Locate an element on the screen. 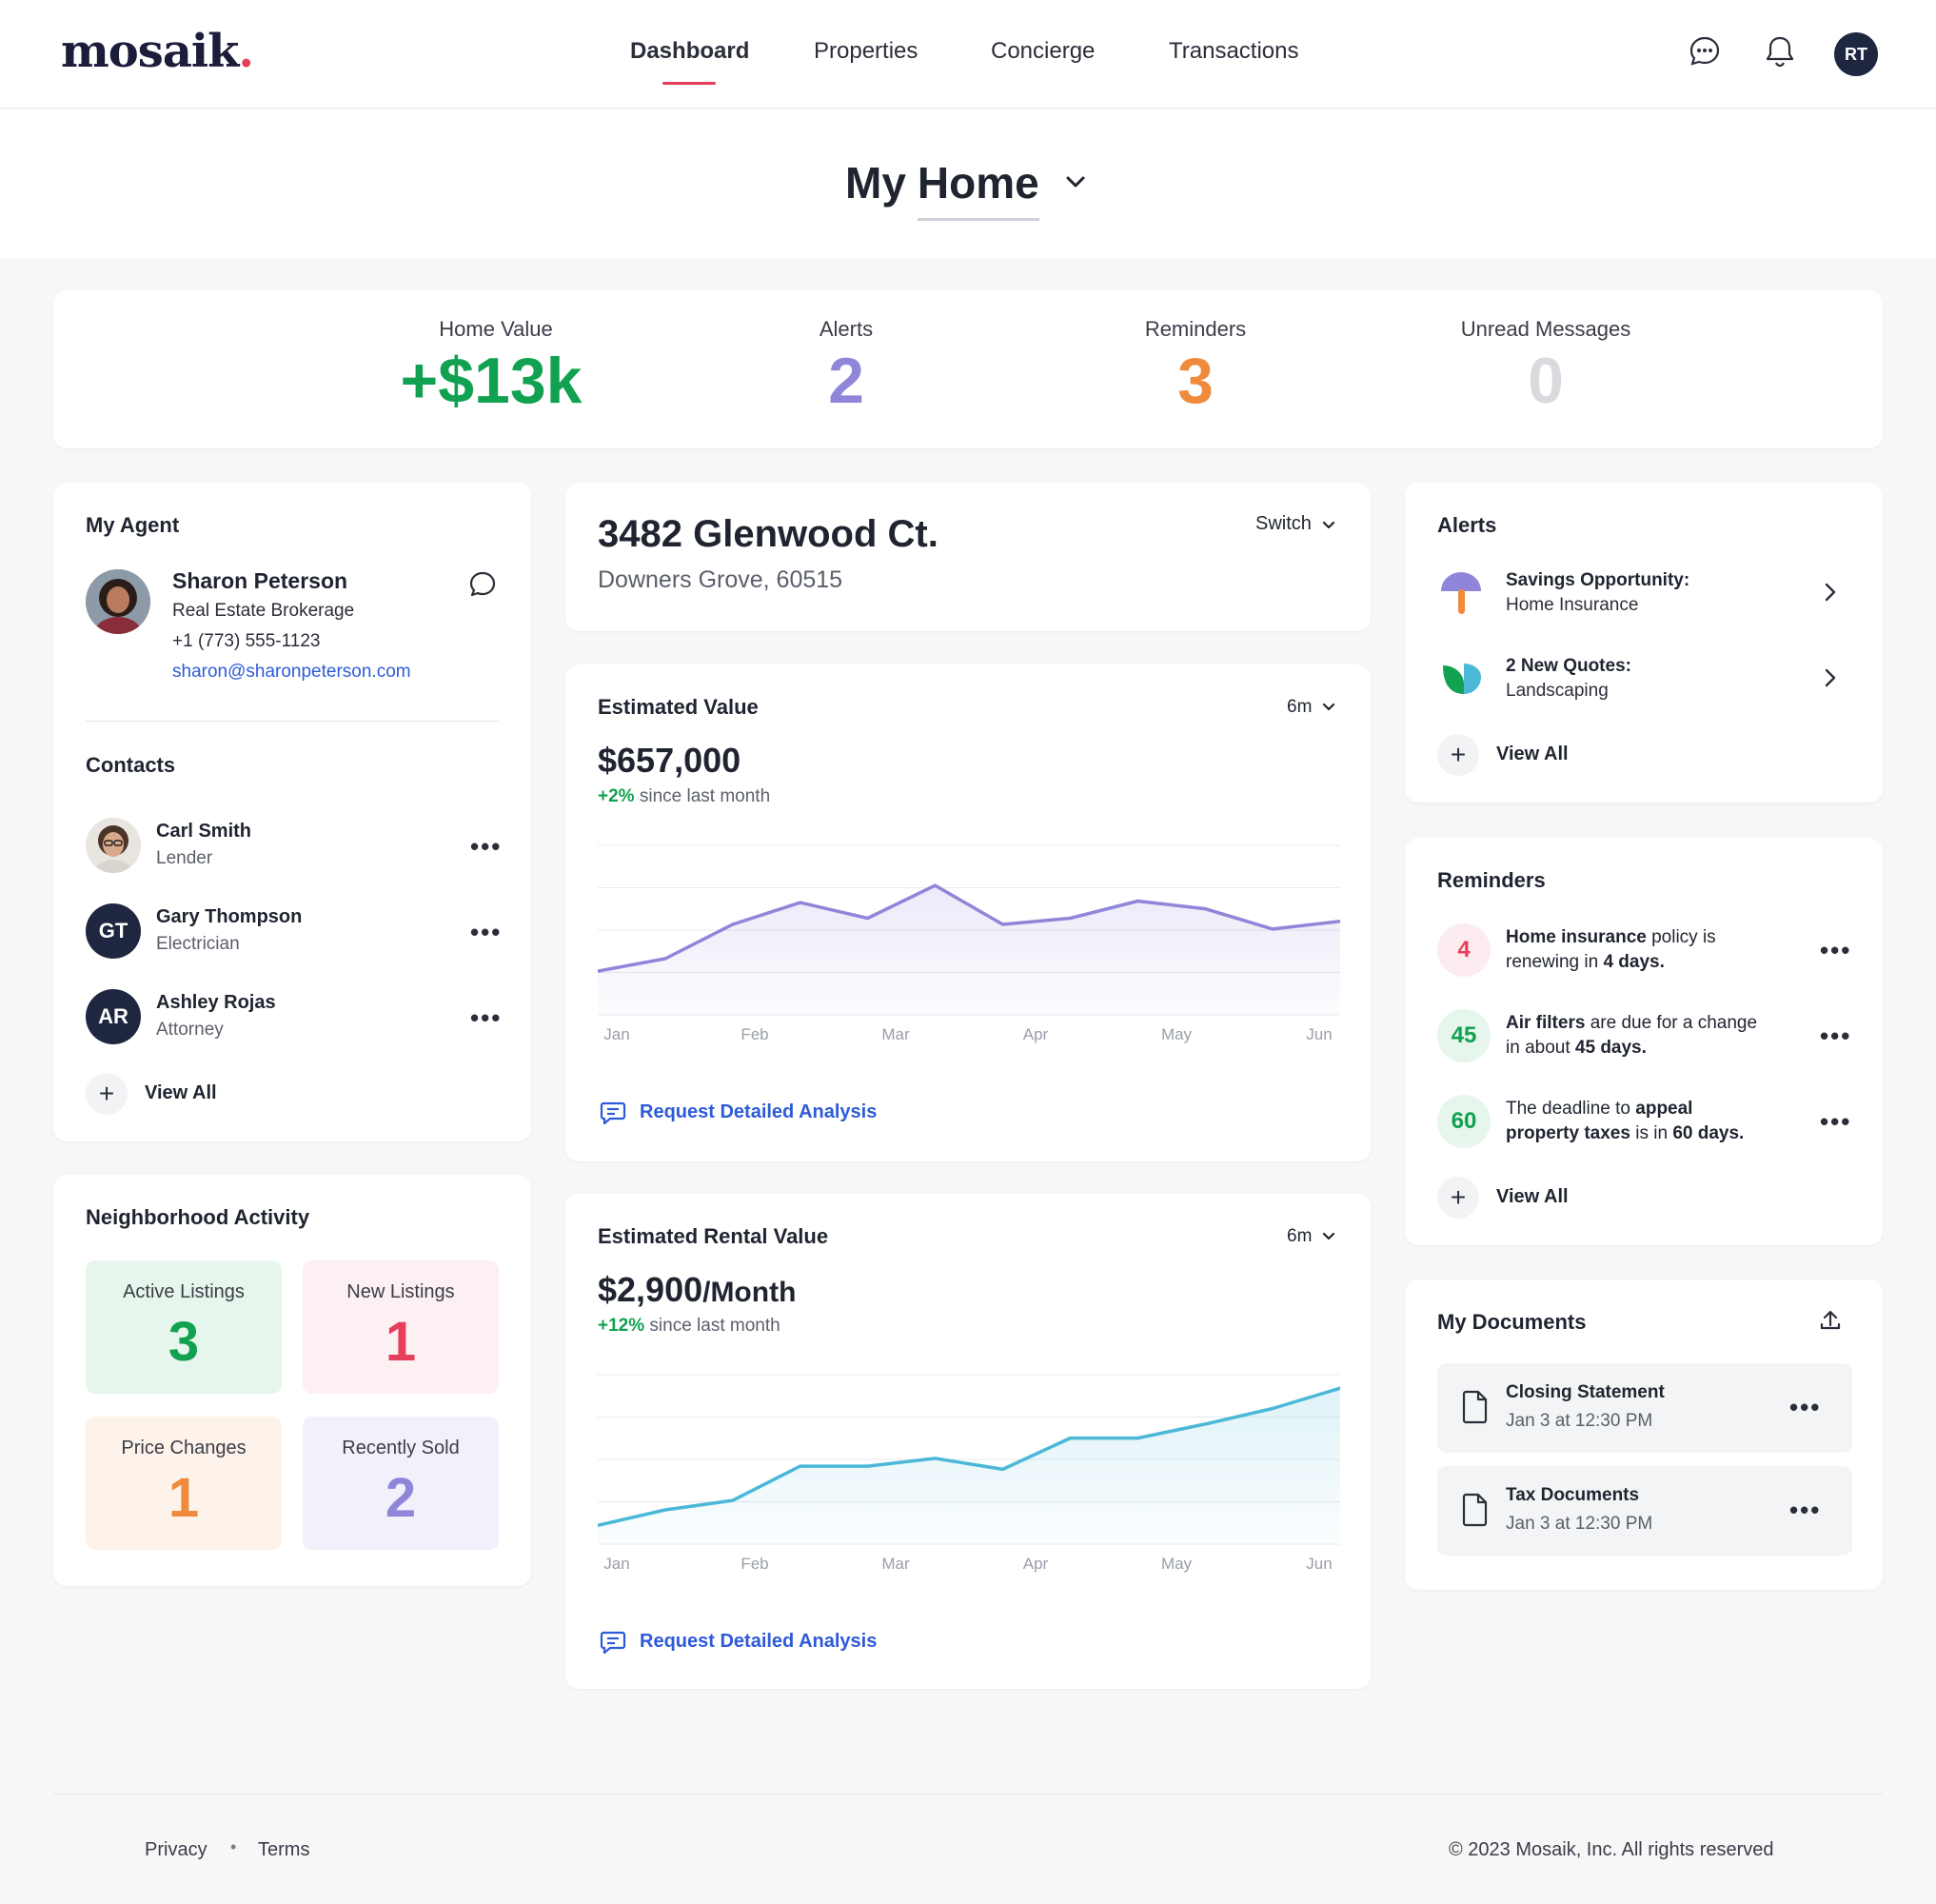 The width and height of the screenshot is (1936, 1904). tile-recently-sold: Recently Sold 2 is located at coordinates (401, 1483).